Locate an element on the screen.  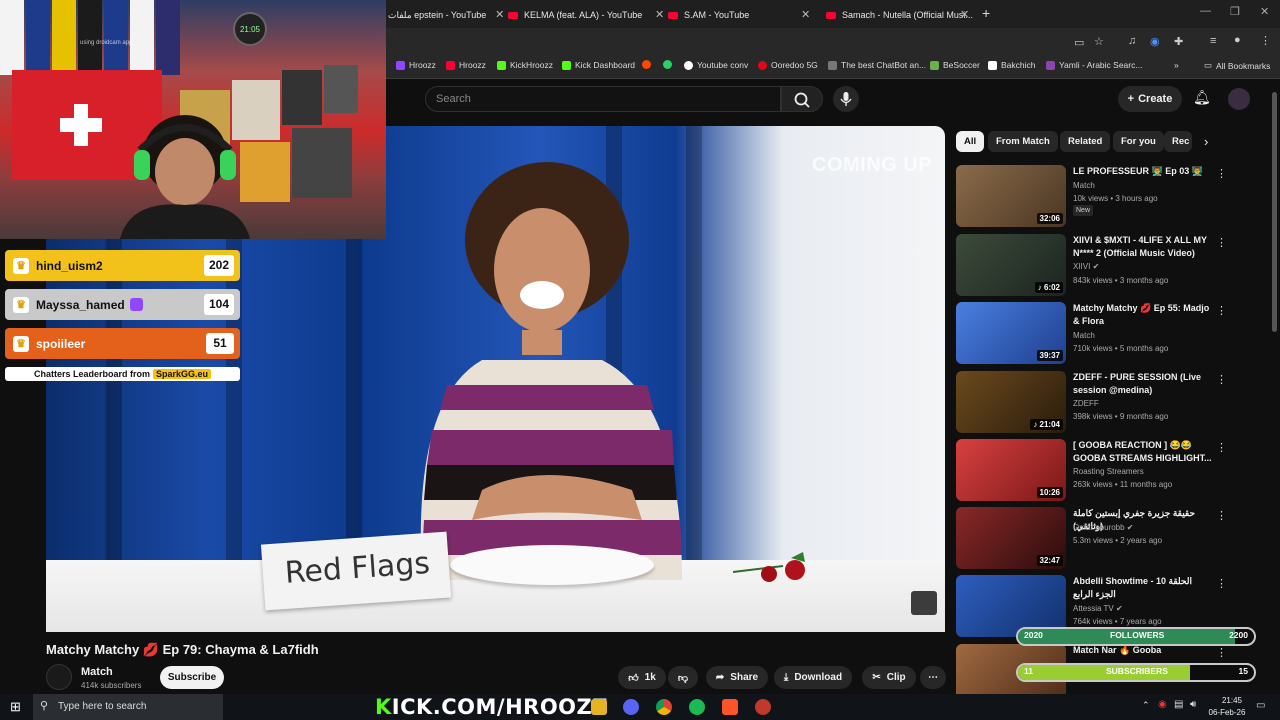
voice-search-button is located at coordinates (846, 99).